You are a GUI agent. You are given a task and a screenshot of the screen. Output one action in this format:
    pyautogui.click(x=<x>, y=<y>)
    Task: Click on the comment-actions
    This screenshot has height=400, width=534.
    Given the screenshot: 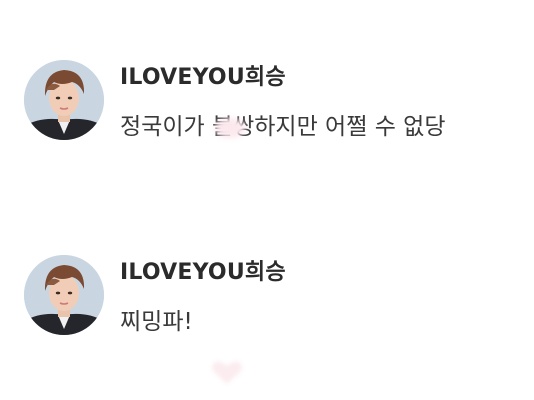 What is the action you would take?
    pyautogui.click(x=250, y=373)
    